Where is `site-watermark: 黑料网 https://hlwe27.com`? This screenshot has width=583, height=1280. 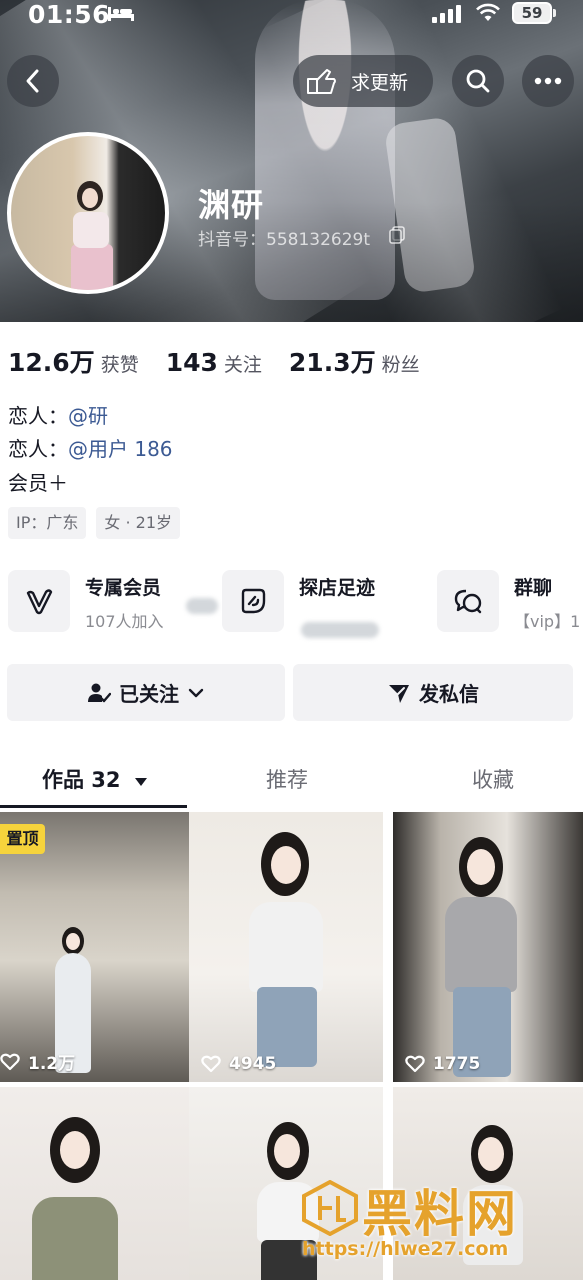
site-watermark: 黑料网 https://hlwe27.com is located at coordinates (441, 1230).